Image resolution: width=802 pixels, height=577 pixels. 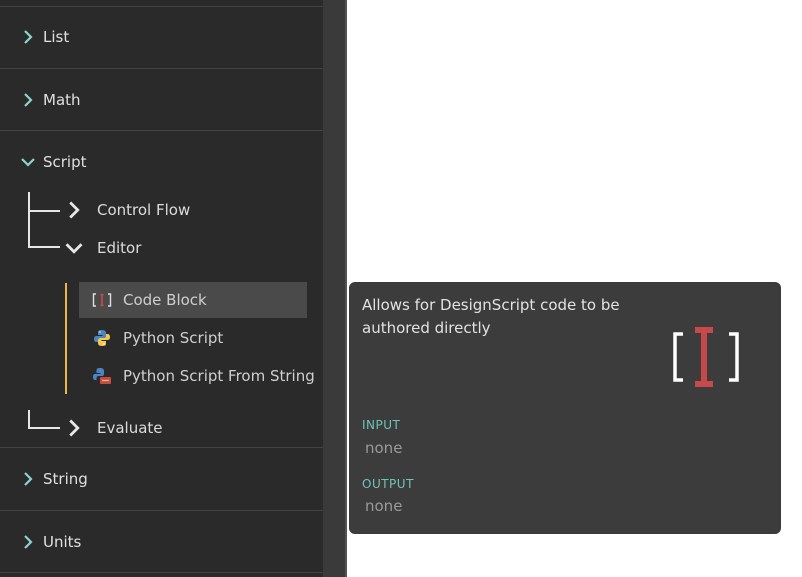 I want to click on category-label: Math, so click(x=62, y=100).